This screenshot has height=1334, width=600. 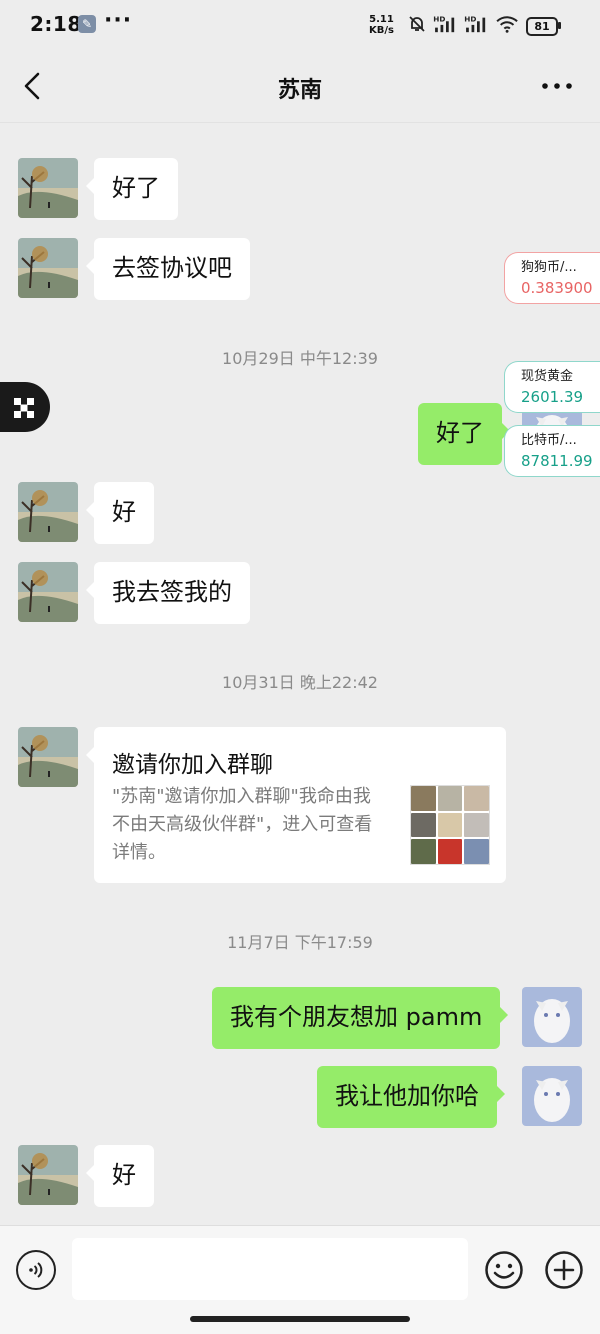 I want to click on ticker-name: 现货黄金, so click(x=547, y=376).